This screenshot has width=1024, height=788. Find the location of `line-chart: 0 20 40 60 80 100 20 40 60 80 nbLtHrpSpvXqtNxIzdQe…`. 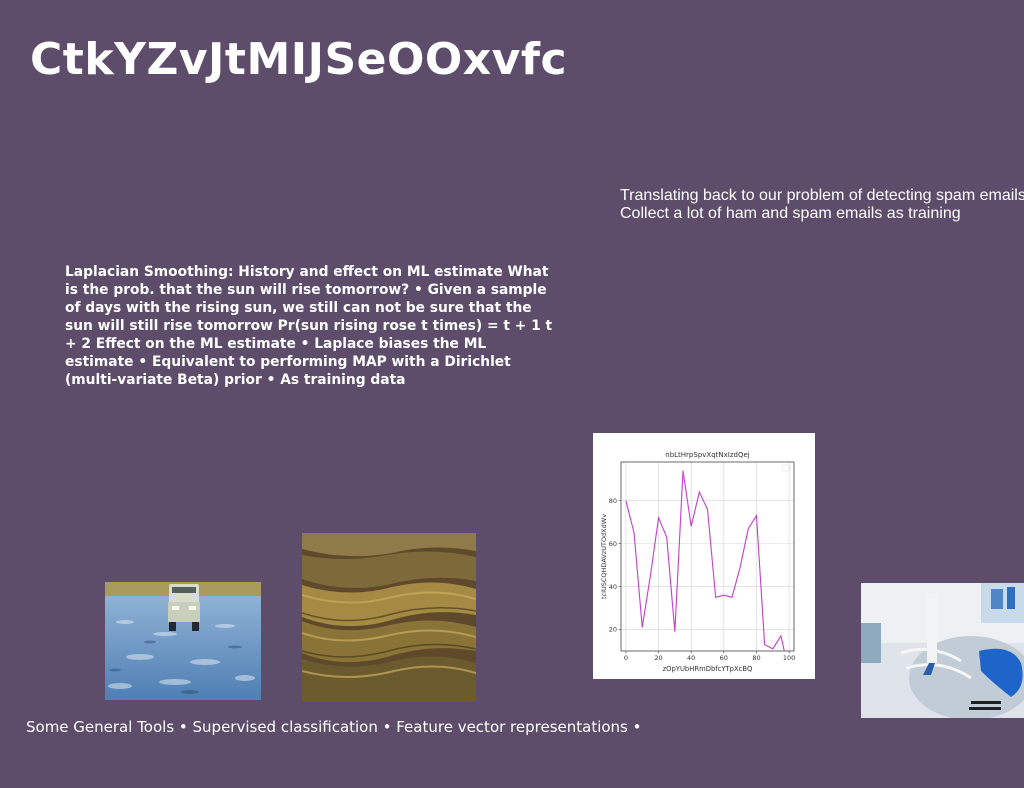

line-chart: 0 20 40 60 80 100 20 40 60 80 nbLtHrpSpvXqtNxIzdQe… is located at coordinates (704, 556).